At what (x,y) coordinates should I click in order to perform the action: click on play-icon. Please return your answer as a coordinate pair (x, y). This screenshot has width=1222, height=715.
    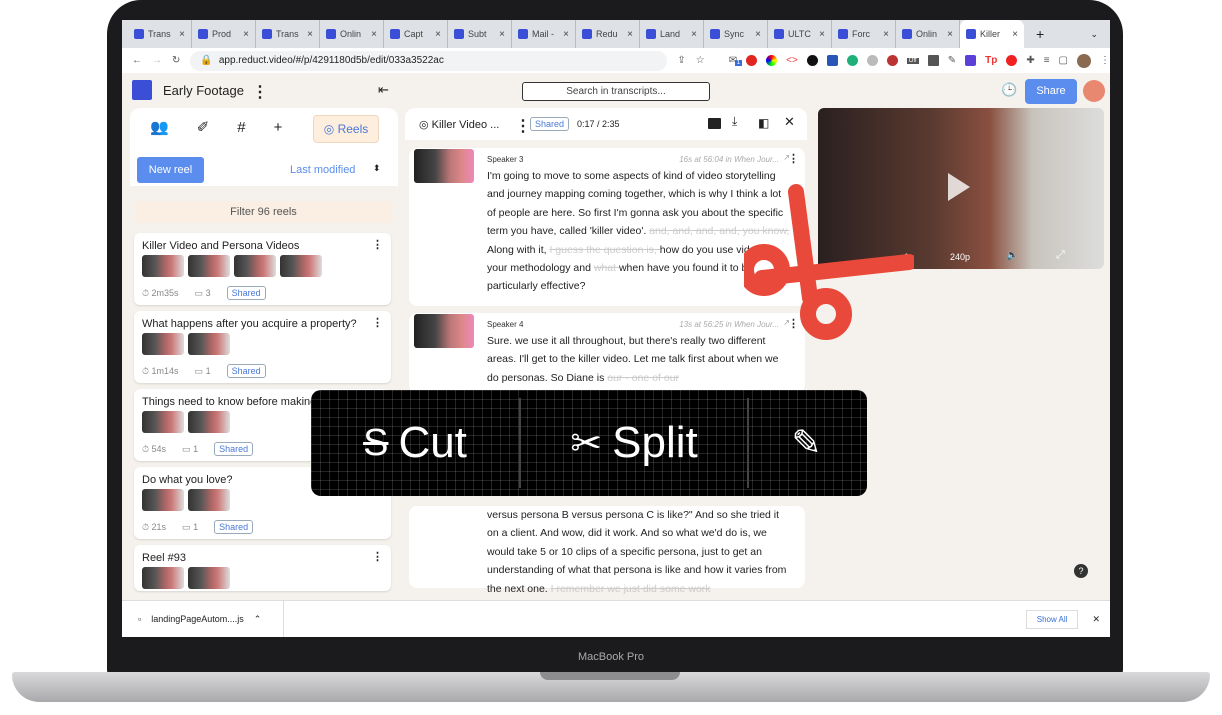
    Looking at the image, I should click on (959, 187).